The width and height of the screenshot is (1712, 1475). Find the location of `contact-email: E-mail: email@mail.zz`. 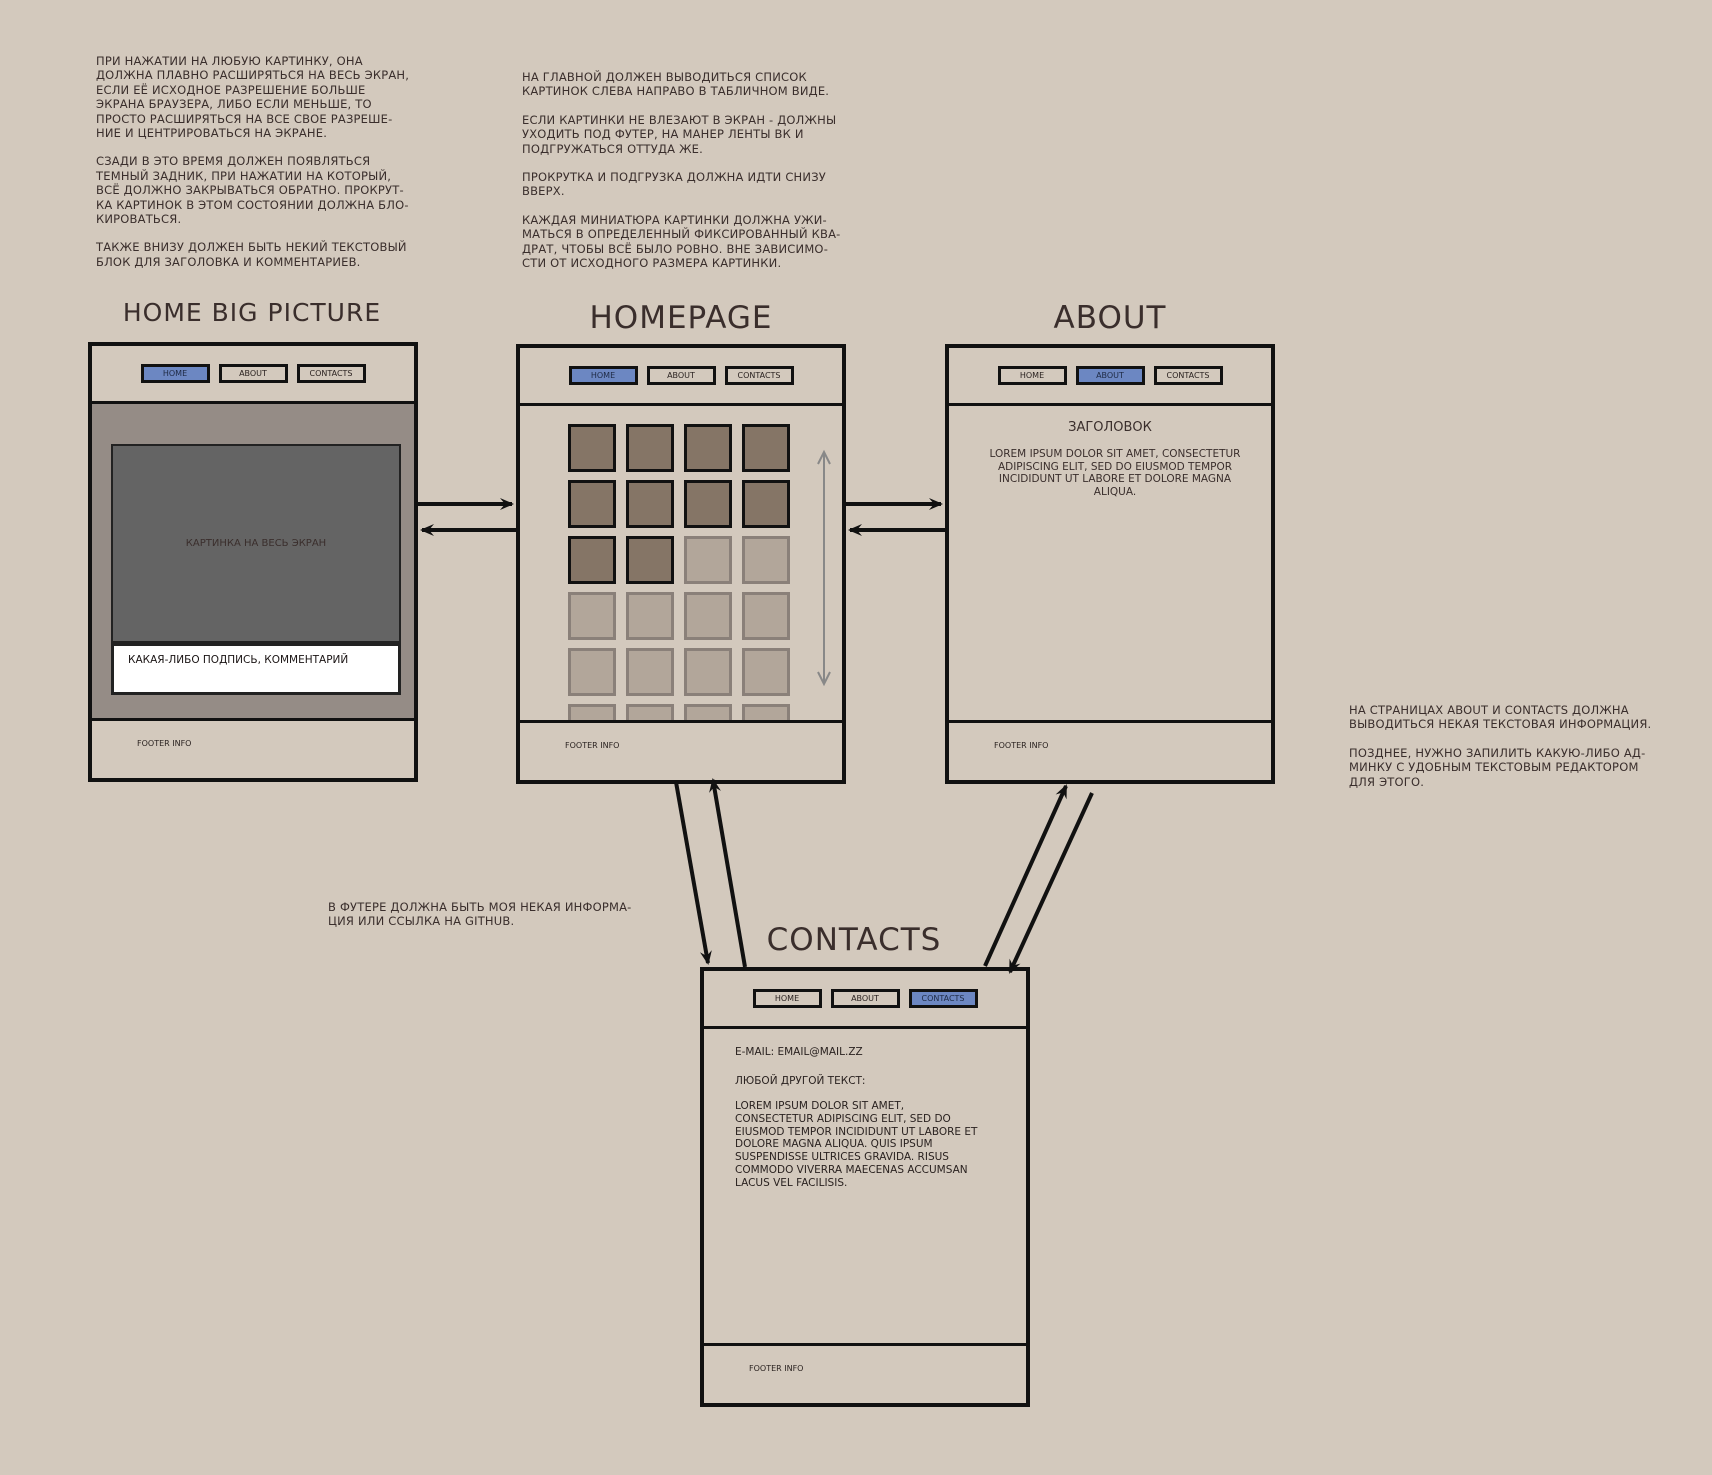

contact-email: E-mail: email@mail.zz is located at coordinates (799, 1052).